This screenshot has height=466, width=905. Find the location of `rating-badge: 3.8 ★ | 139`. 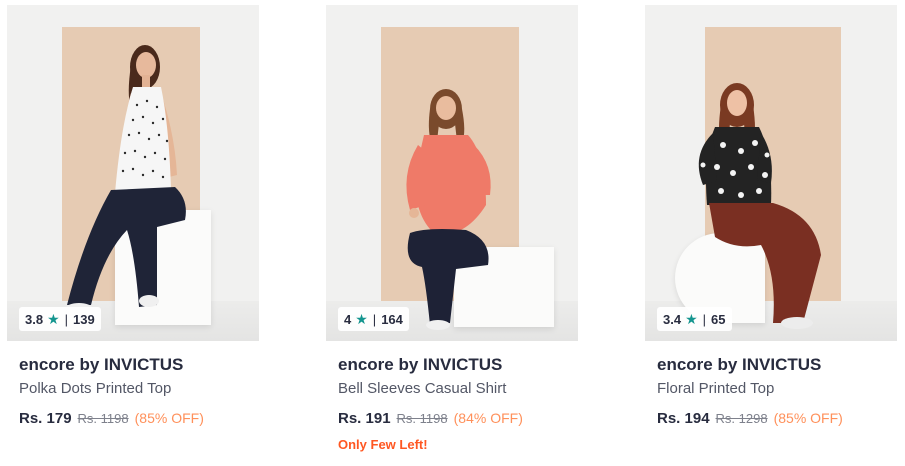

rating-badge: 3.8 ★ | 139 is located at coordinates (60, 319).